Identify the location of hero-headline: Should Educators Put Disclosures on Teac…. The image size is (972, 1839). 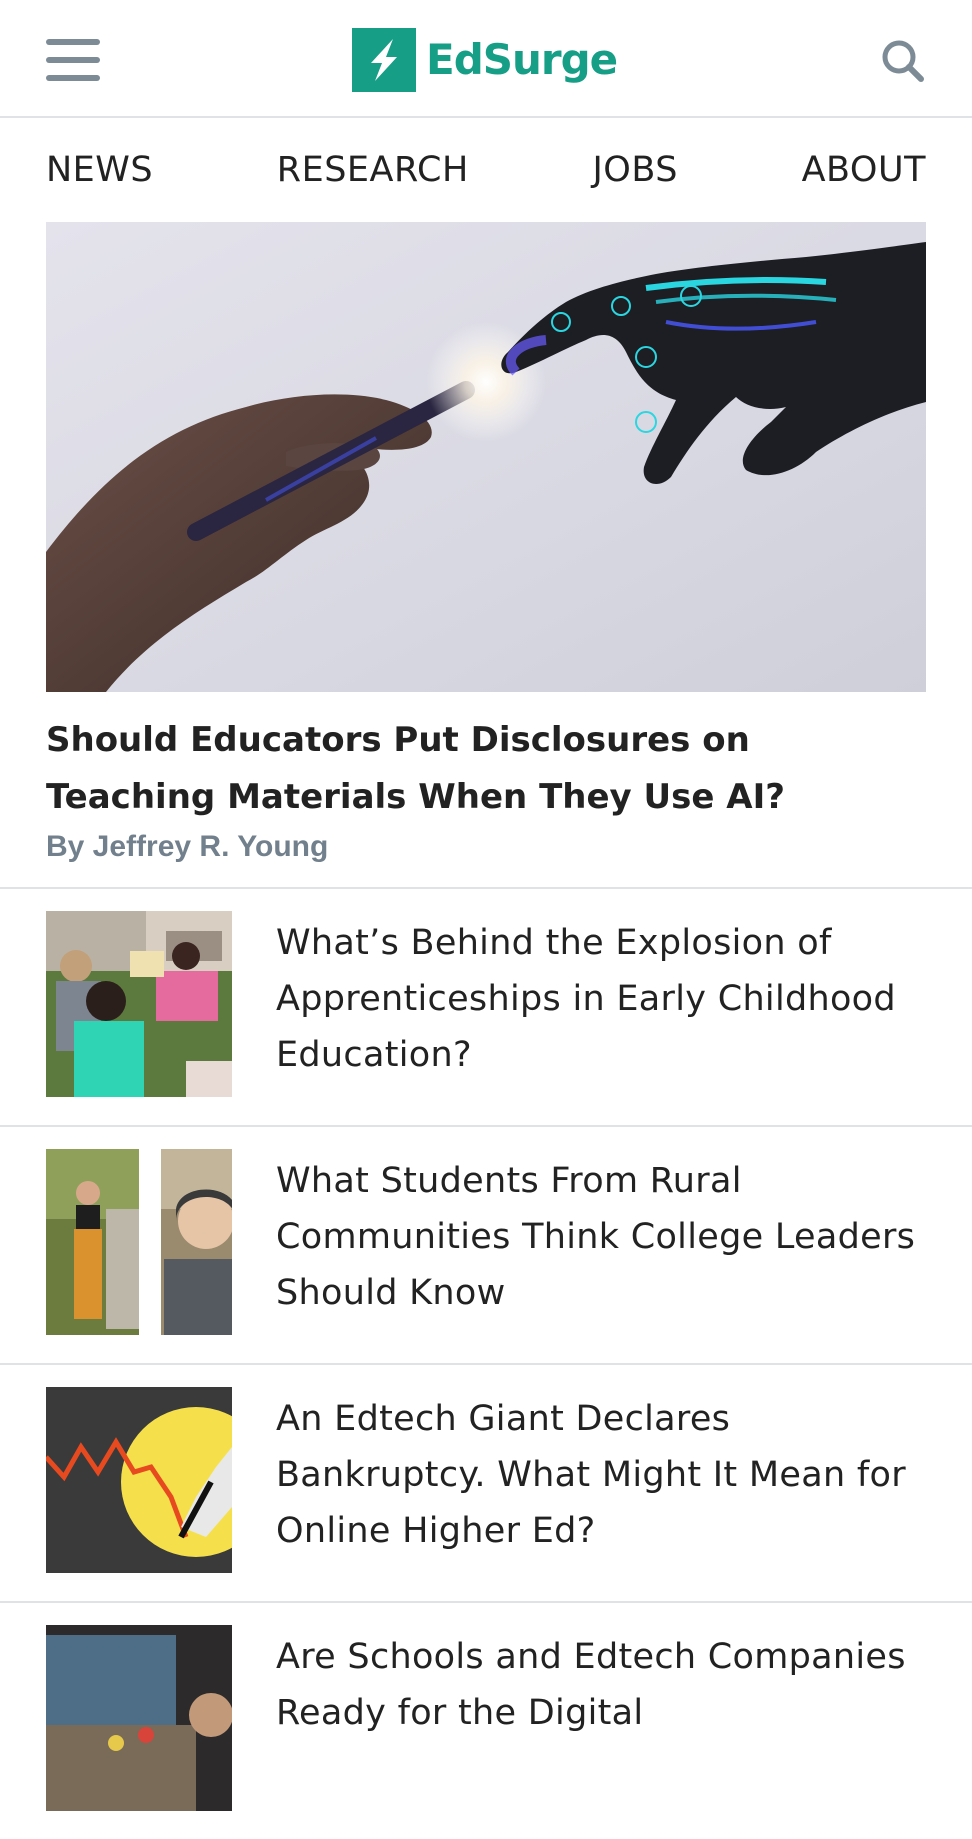
(486, 769).